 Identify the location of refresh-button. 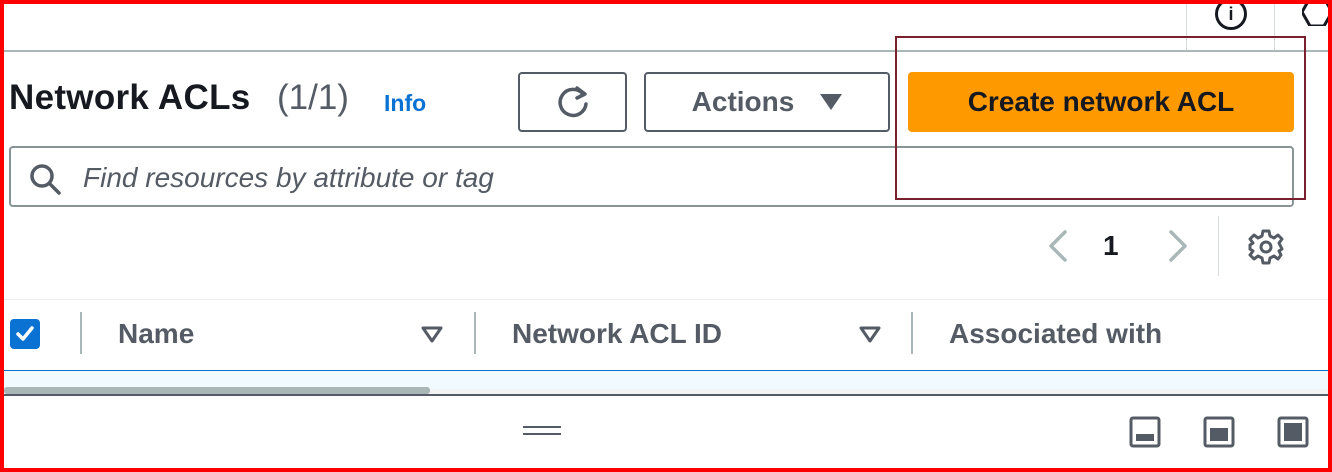
(572, 102).